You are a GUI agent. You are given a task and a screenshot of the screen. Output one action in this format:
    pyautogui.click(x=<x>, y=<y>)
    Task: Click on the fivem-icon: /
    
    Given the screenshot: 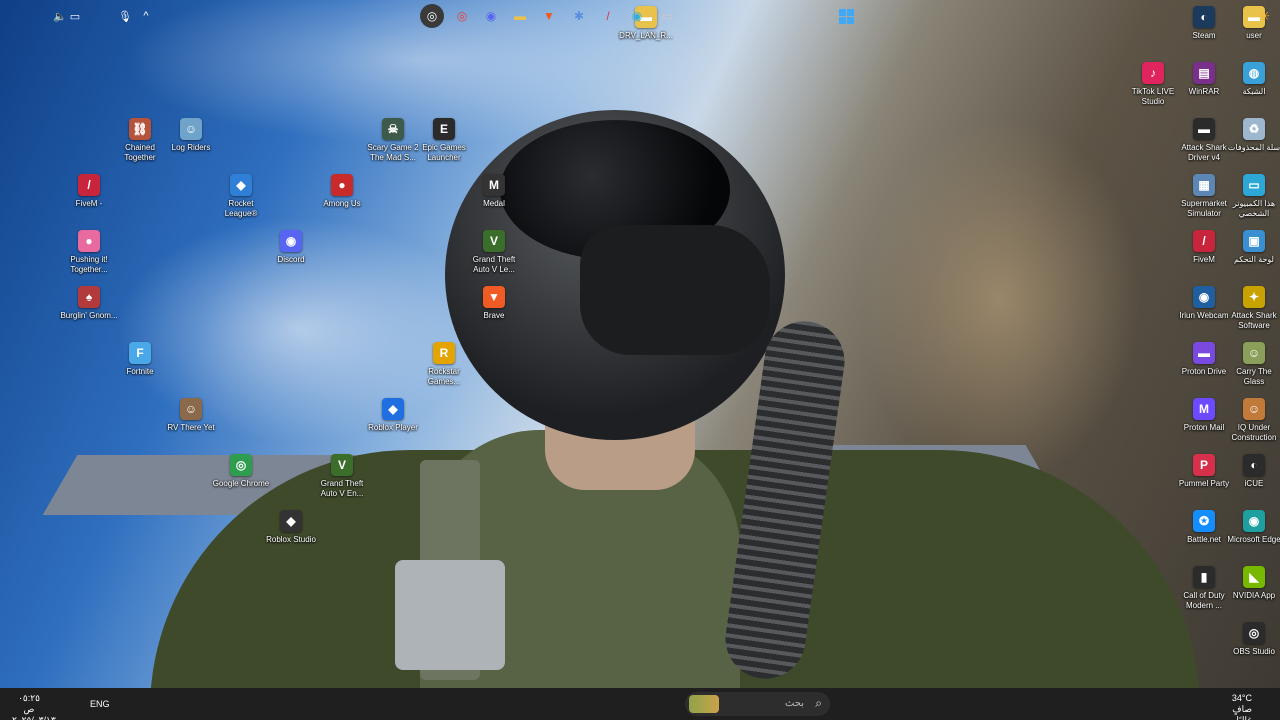 What is the action you would take?
    pyautogui.click(x=1204, y=241)
    